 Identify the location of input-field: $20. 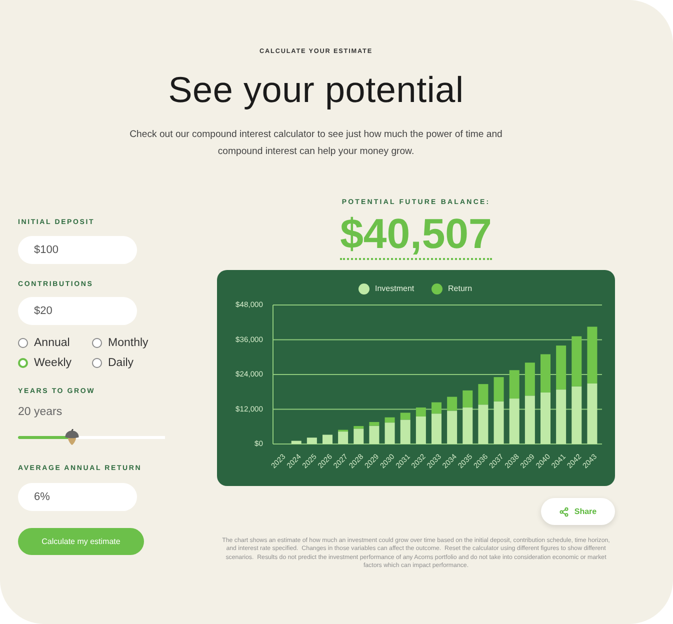
(77, 311).